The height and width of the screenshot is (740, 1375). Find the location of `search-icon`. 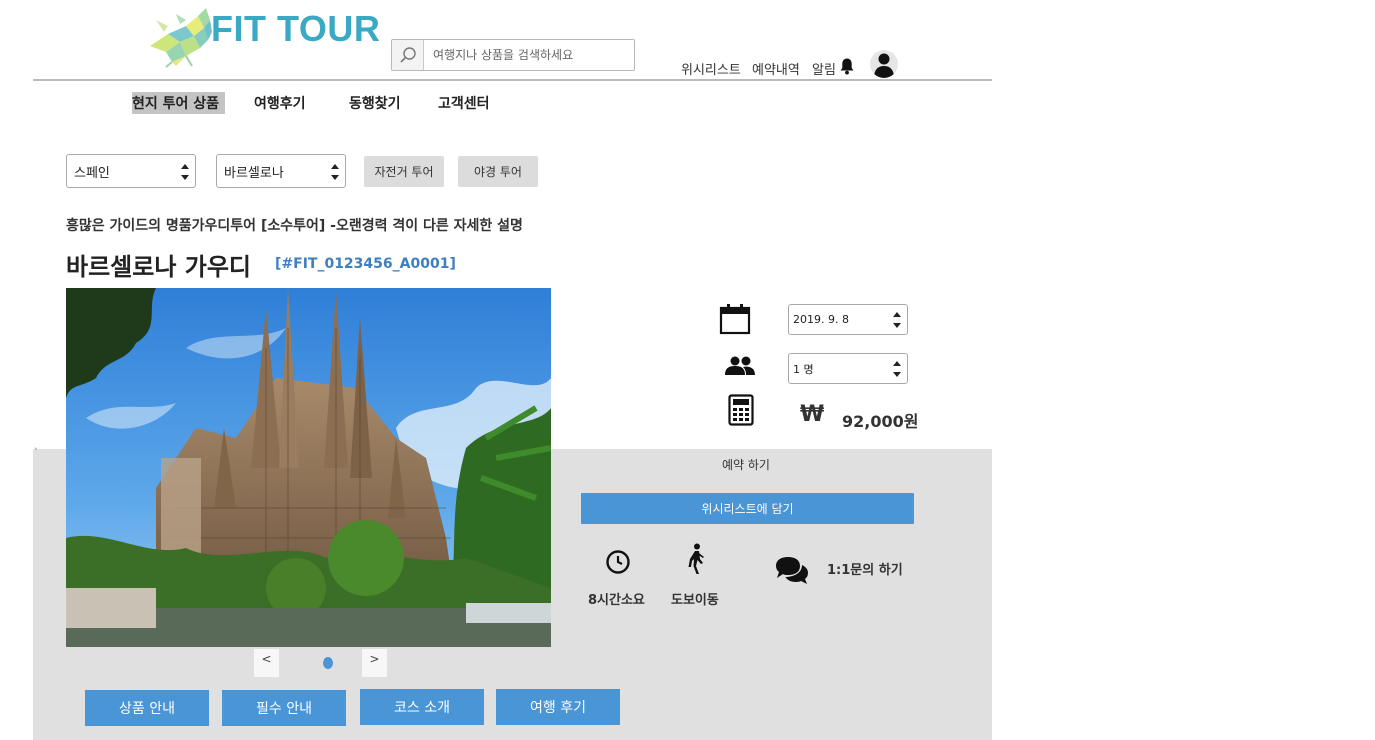

search-icon is located at coordinates (408, 55).